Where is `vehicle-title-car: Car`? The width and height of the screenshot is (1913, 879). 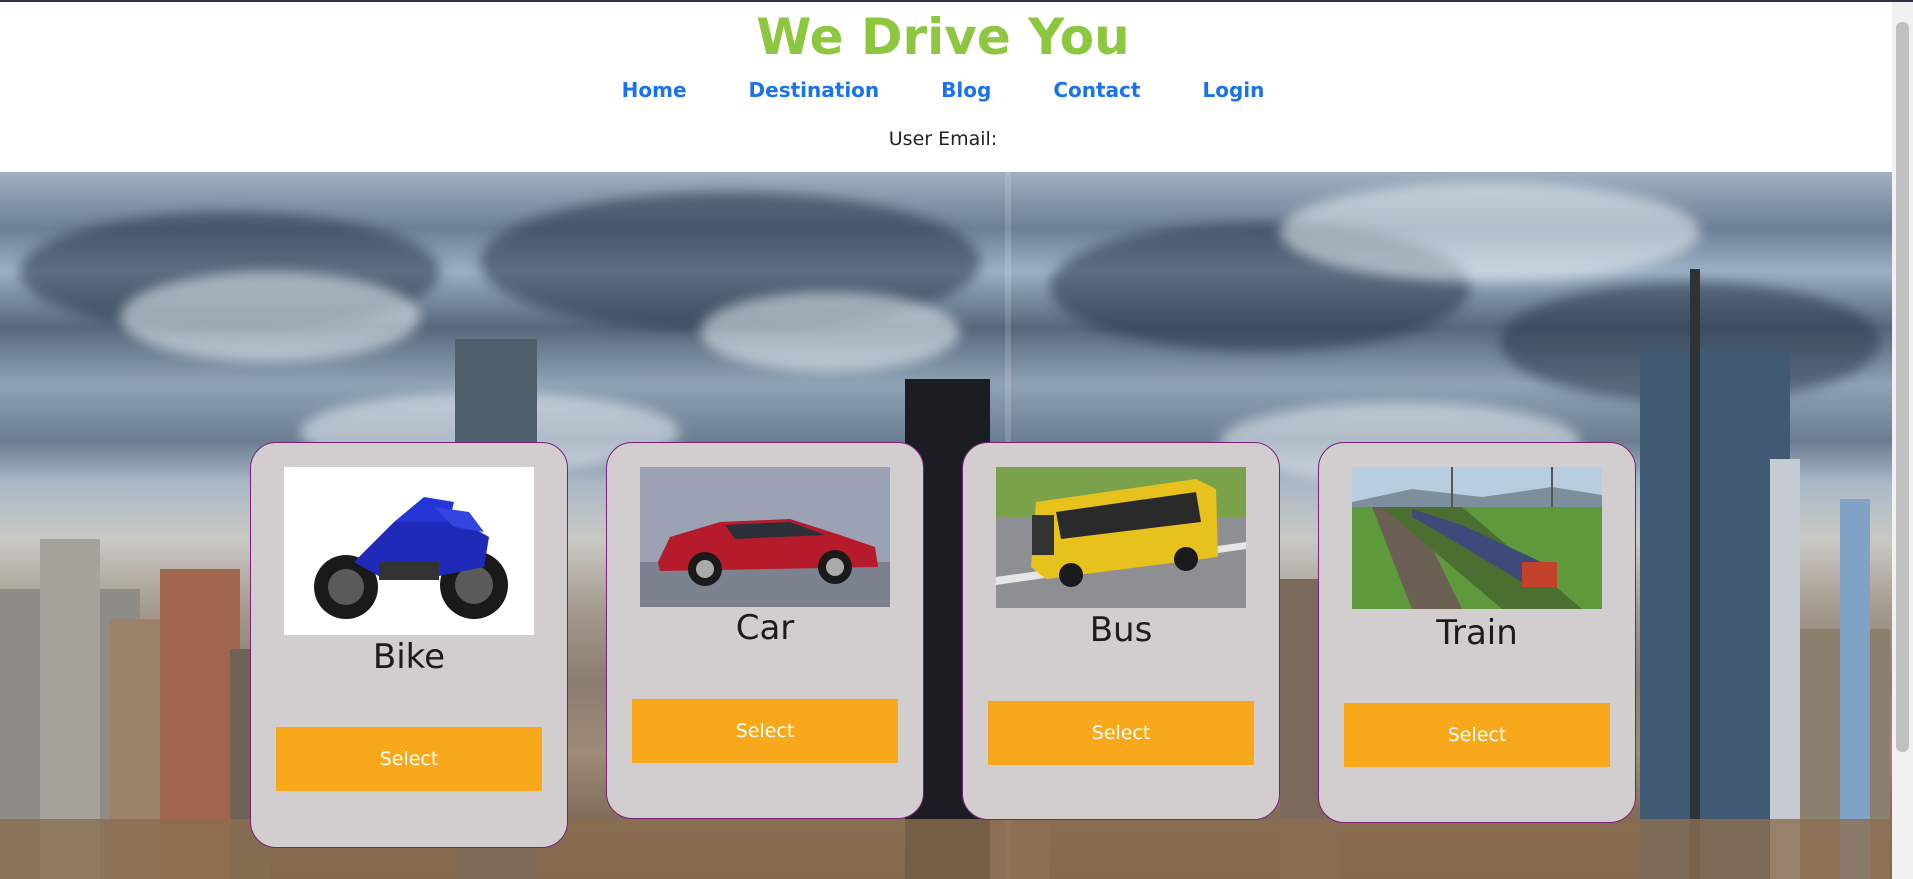
vehicle-title-car: Car is located at coordinates (765, 628).